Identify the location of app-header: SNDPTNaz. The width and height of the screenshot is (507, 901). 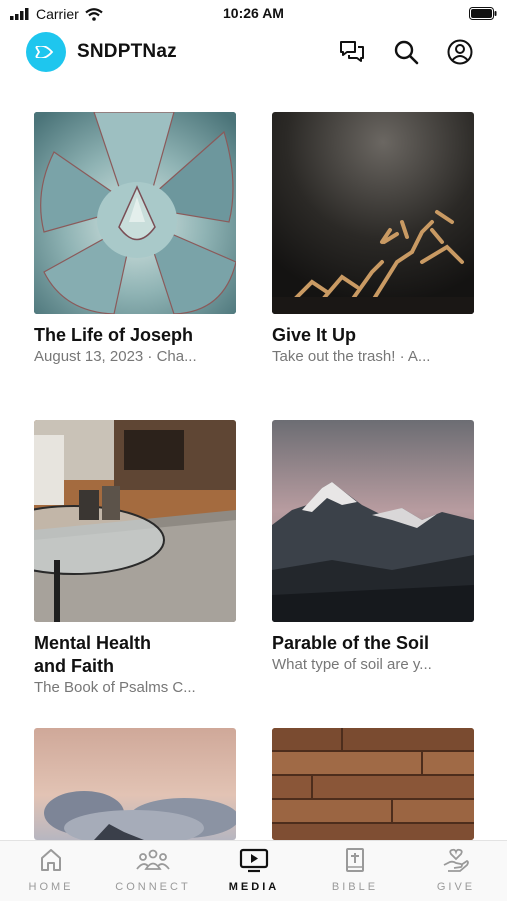
(253, 54).